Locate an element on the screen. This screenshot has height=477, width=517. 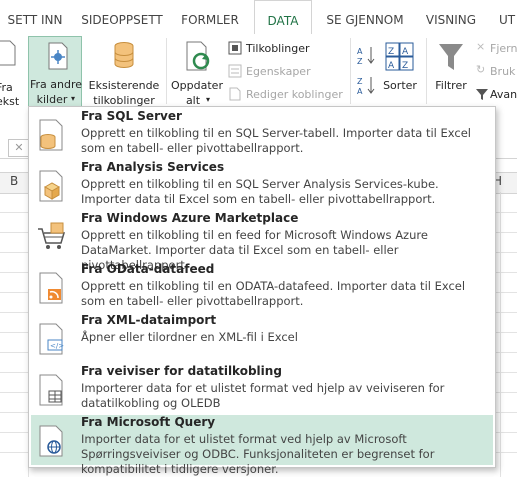
filter-funnel-icon is located at coordinates (451, 57).